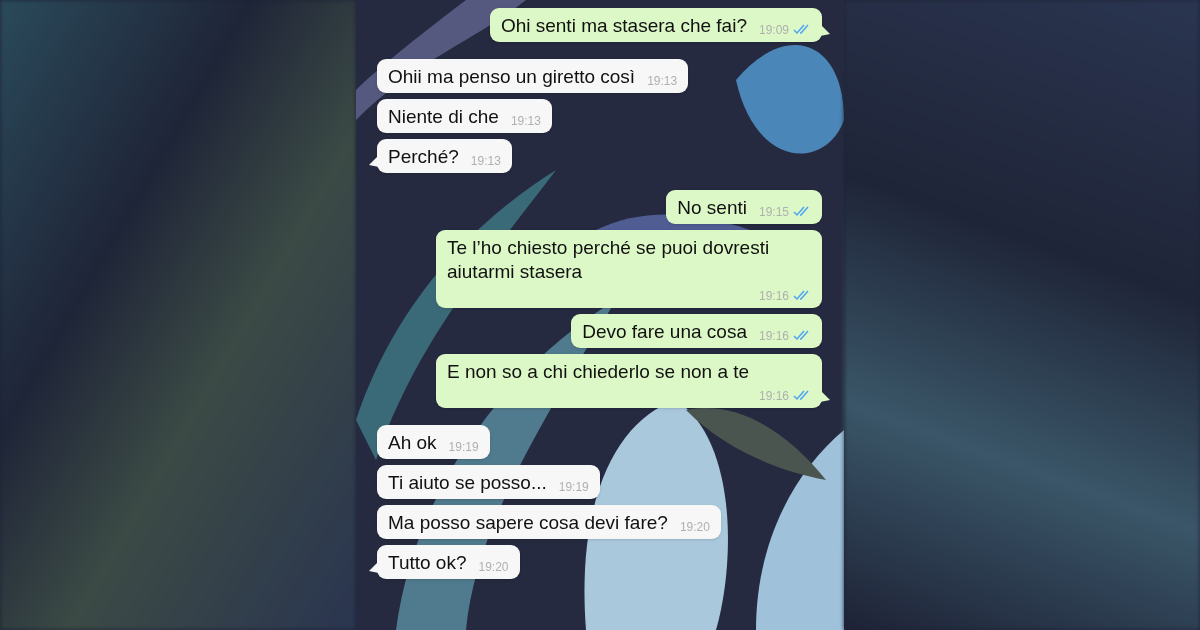  What do you see at coordinates (412, 443) in the screenshot?
I see `message-text: Ah ok` at bounding box center [412, 443].